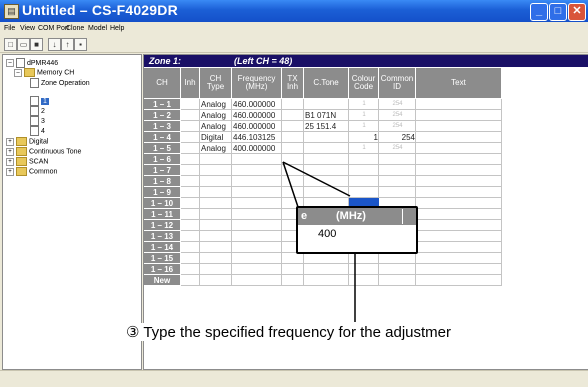 The image size is (588, 387). Describe the element at coordinates (357, 216) in the screenshot. I see `zoom-header: e (MHz)` at that location.